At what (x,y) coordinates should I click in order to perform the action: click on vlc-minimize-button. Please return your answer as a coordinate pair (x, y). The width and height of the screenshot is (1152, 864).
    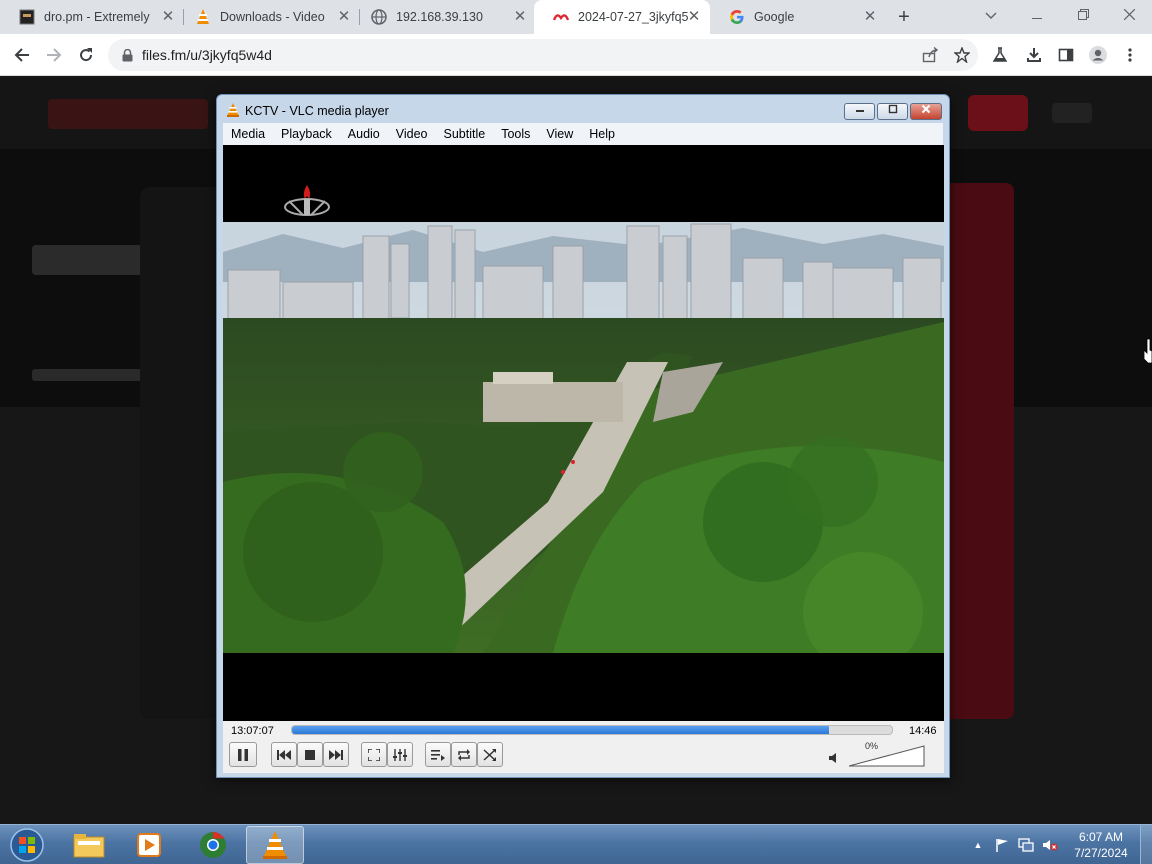
    Looking at the image, I should click on (859, 111).